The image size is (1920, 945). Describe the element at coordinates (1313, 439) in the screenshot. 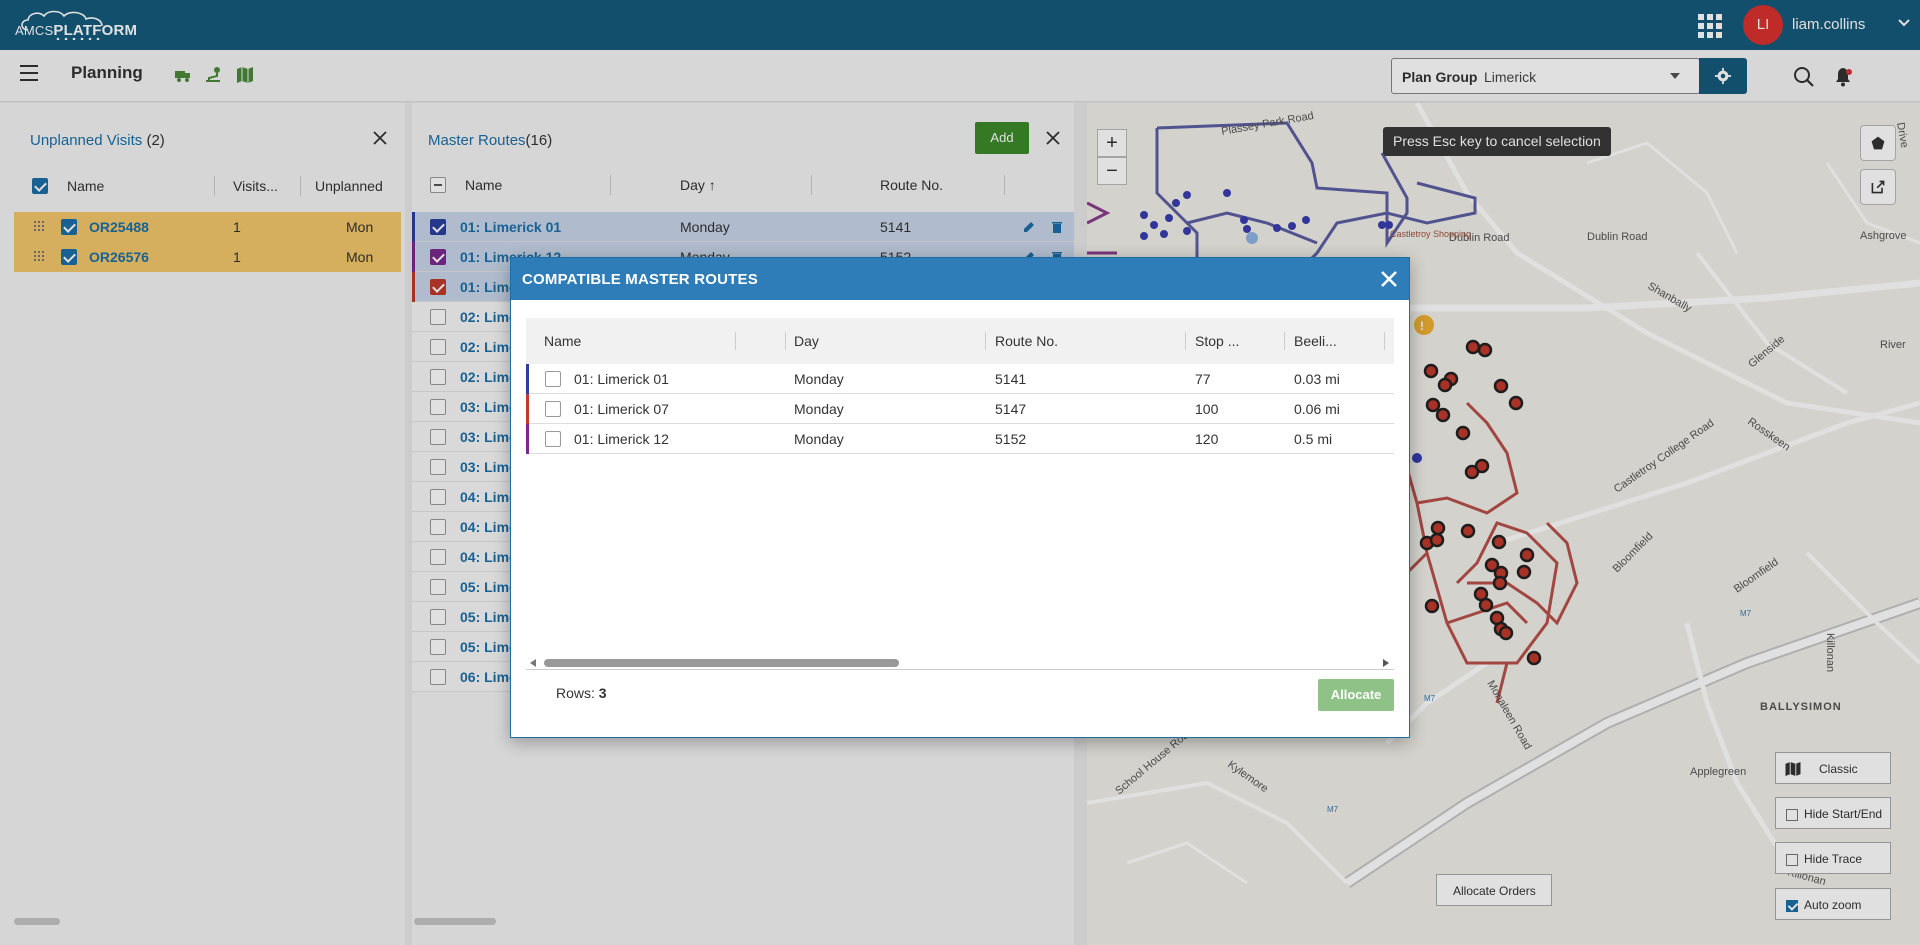

I see `beeline-distance: 0.5 mi` at that location.